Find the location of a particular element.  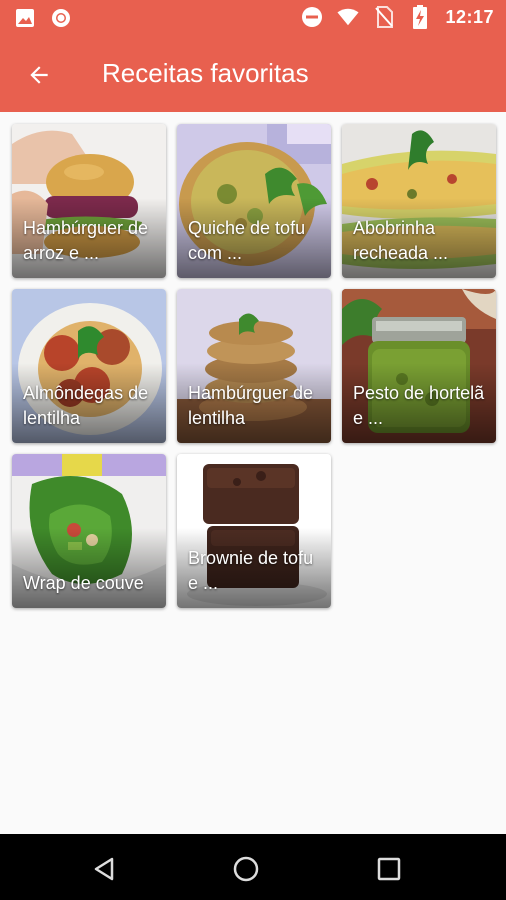

back-button is located at coordinates (39, 75).